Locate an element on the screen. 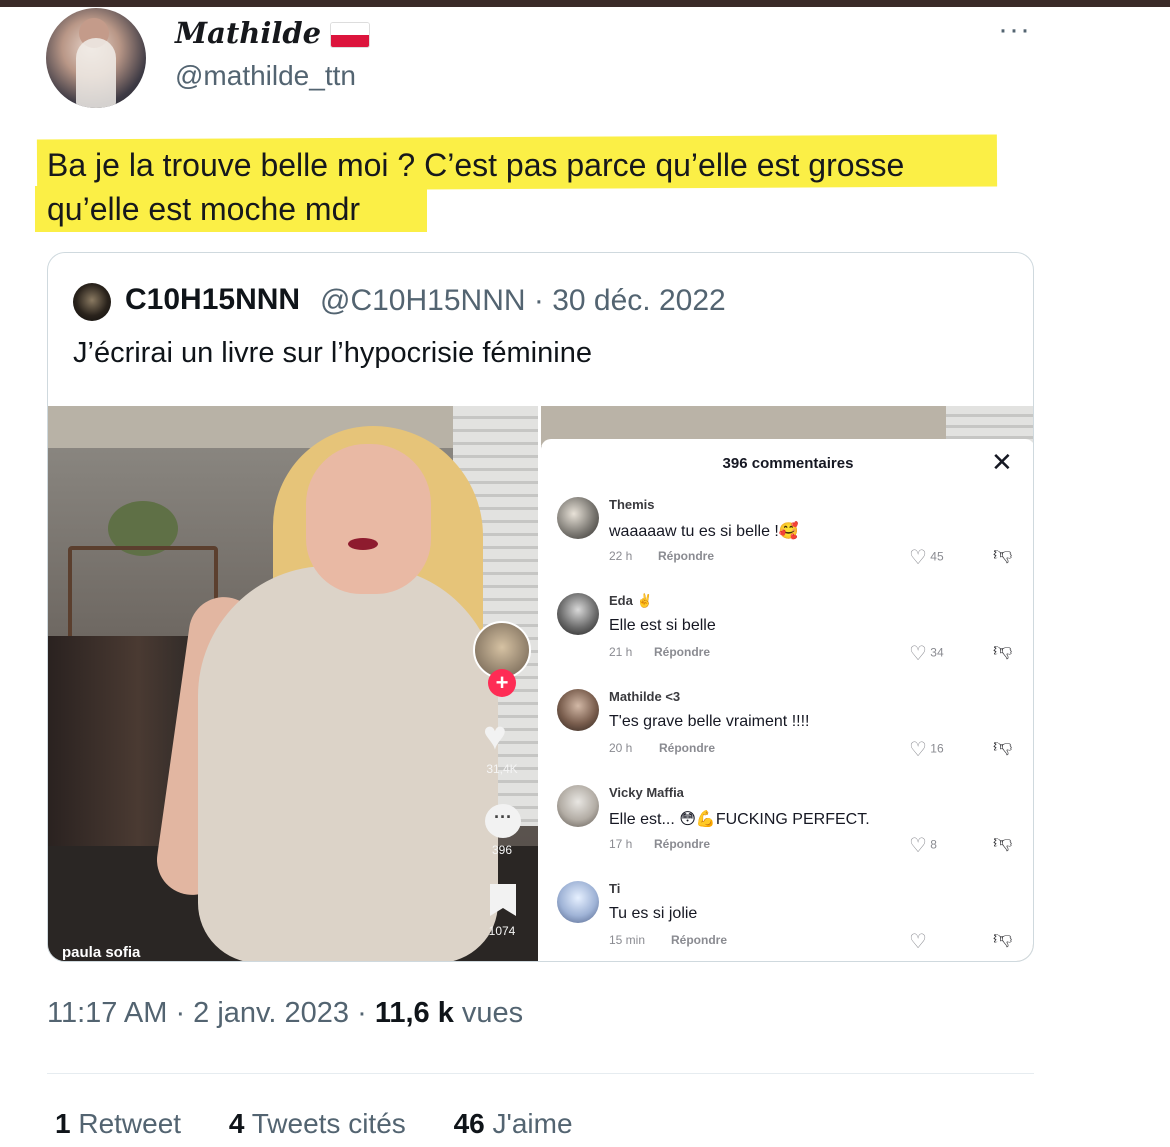  likes-stat: 46 J'aime is located at coordinates (513, 1124).